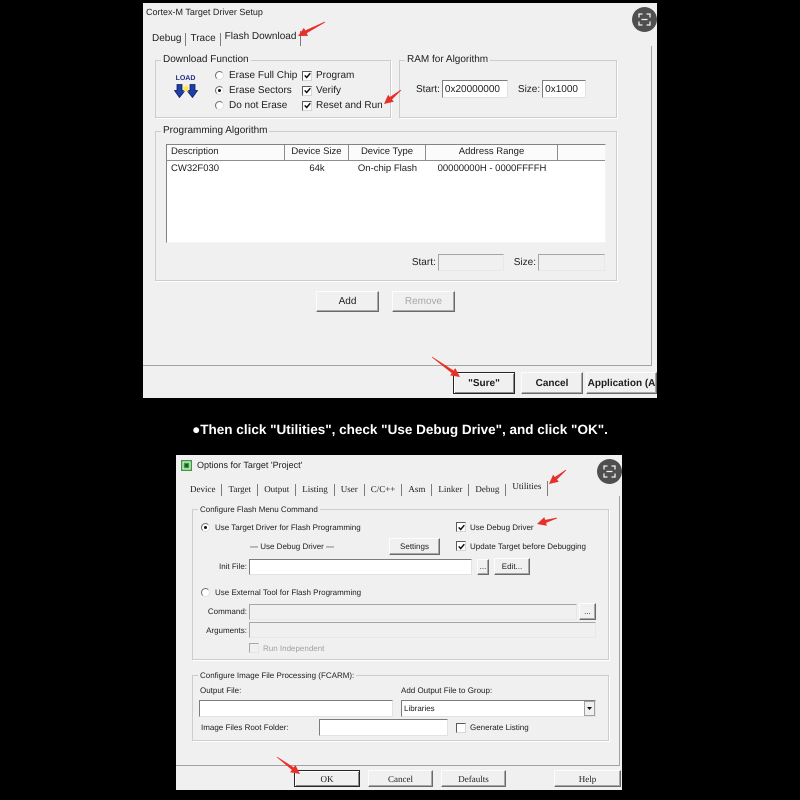 The height and width of the screenshot is (800, 800). What do you see at coordinates (315, 490) in the screenshot?
I see `tab: Listing` at bounding box center [315, 490].